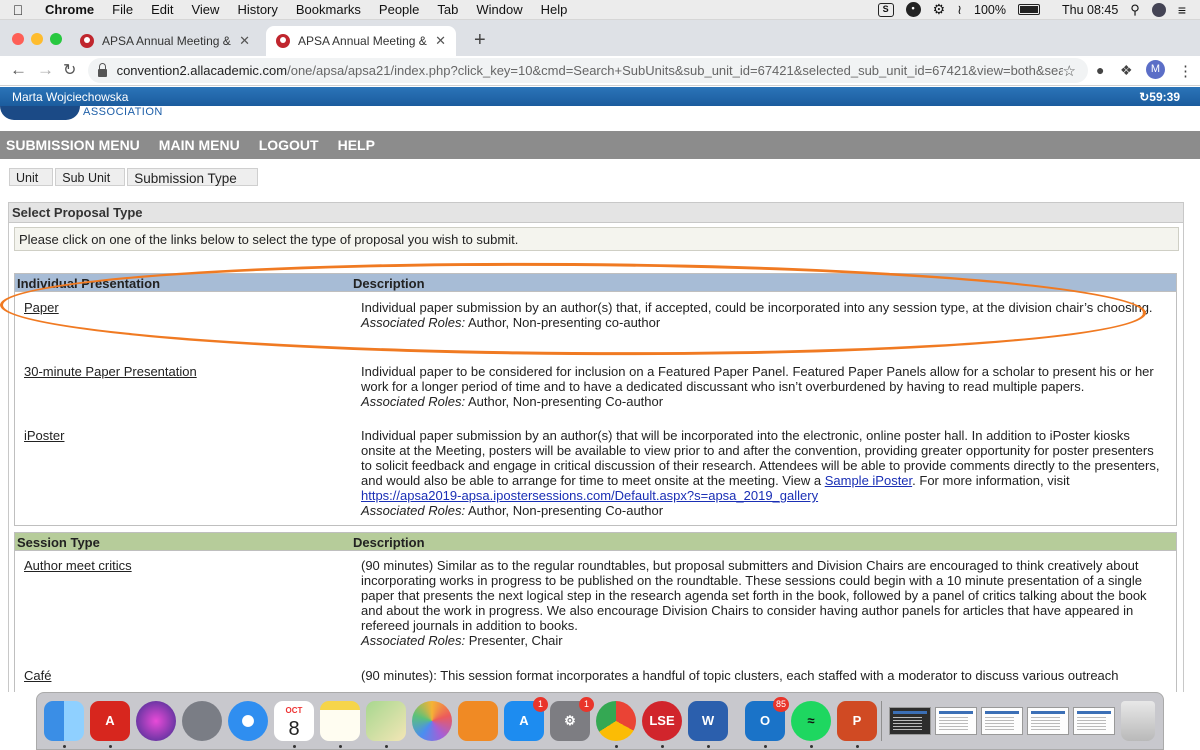 The image size is (1200, 750). I want to click on close-window-button, so click(18, 39).